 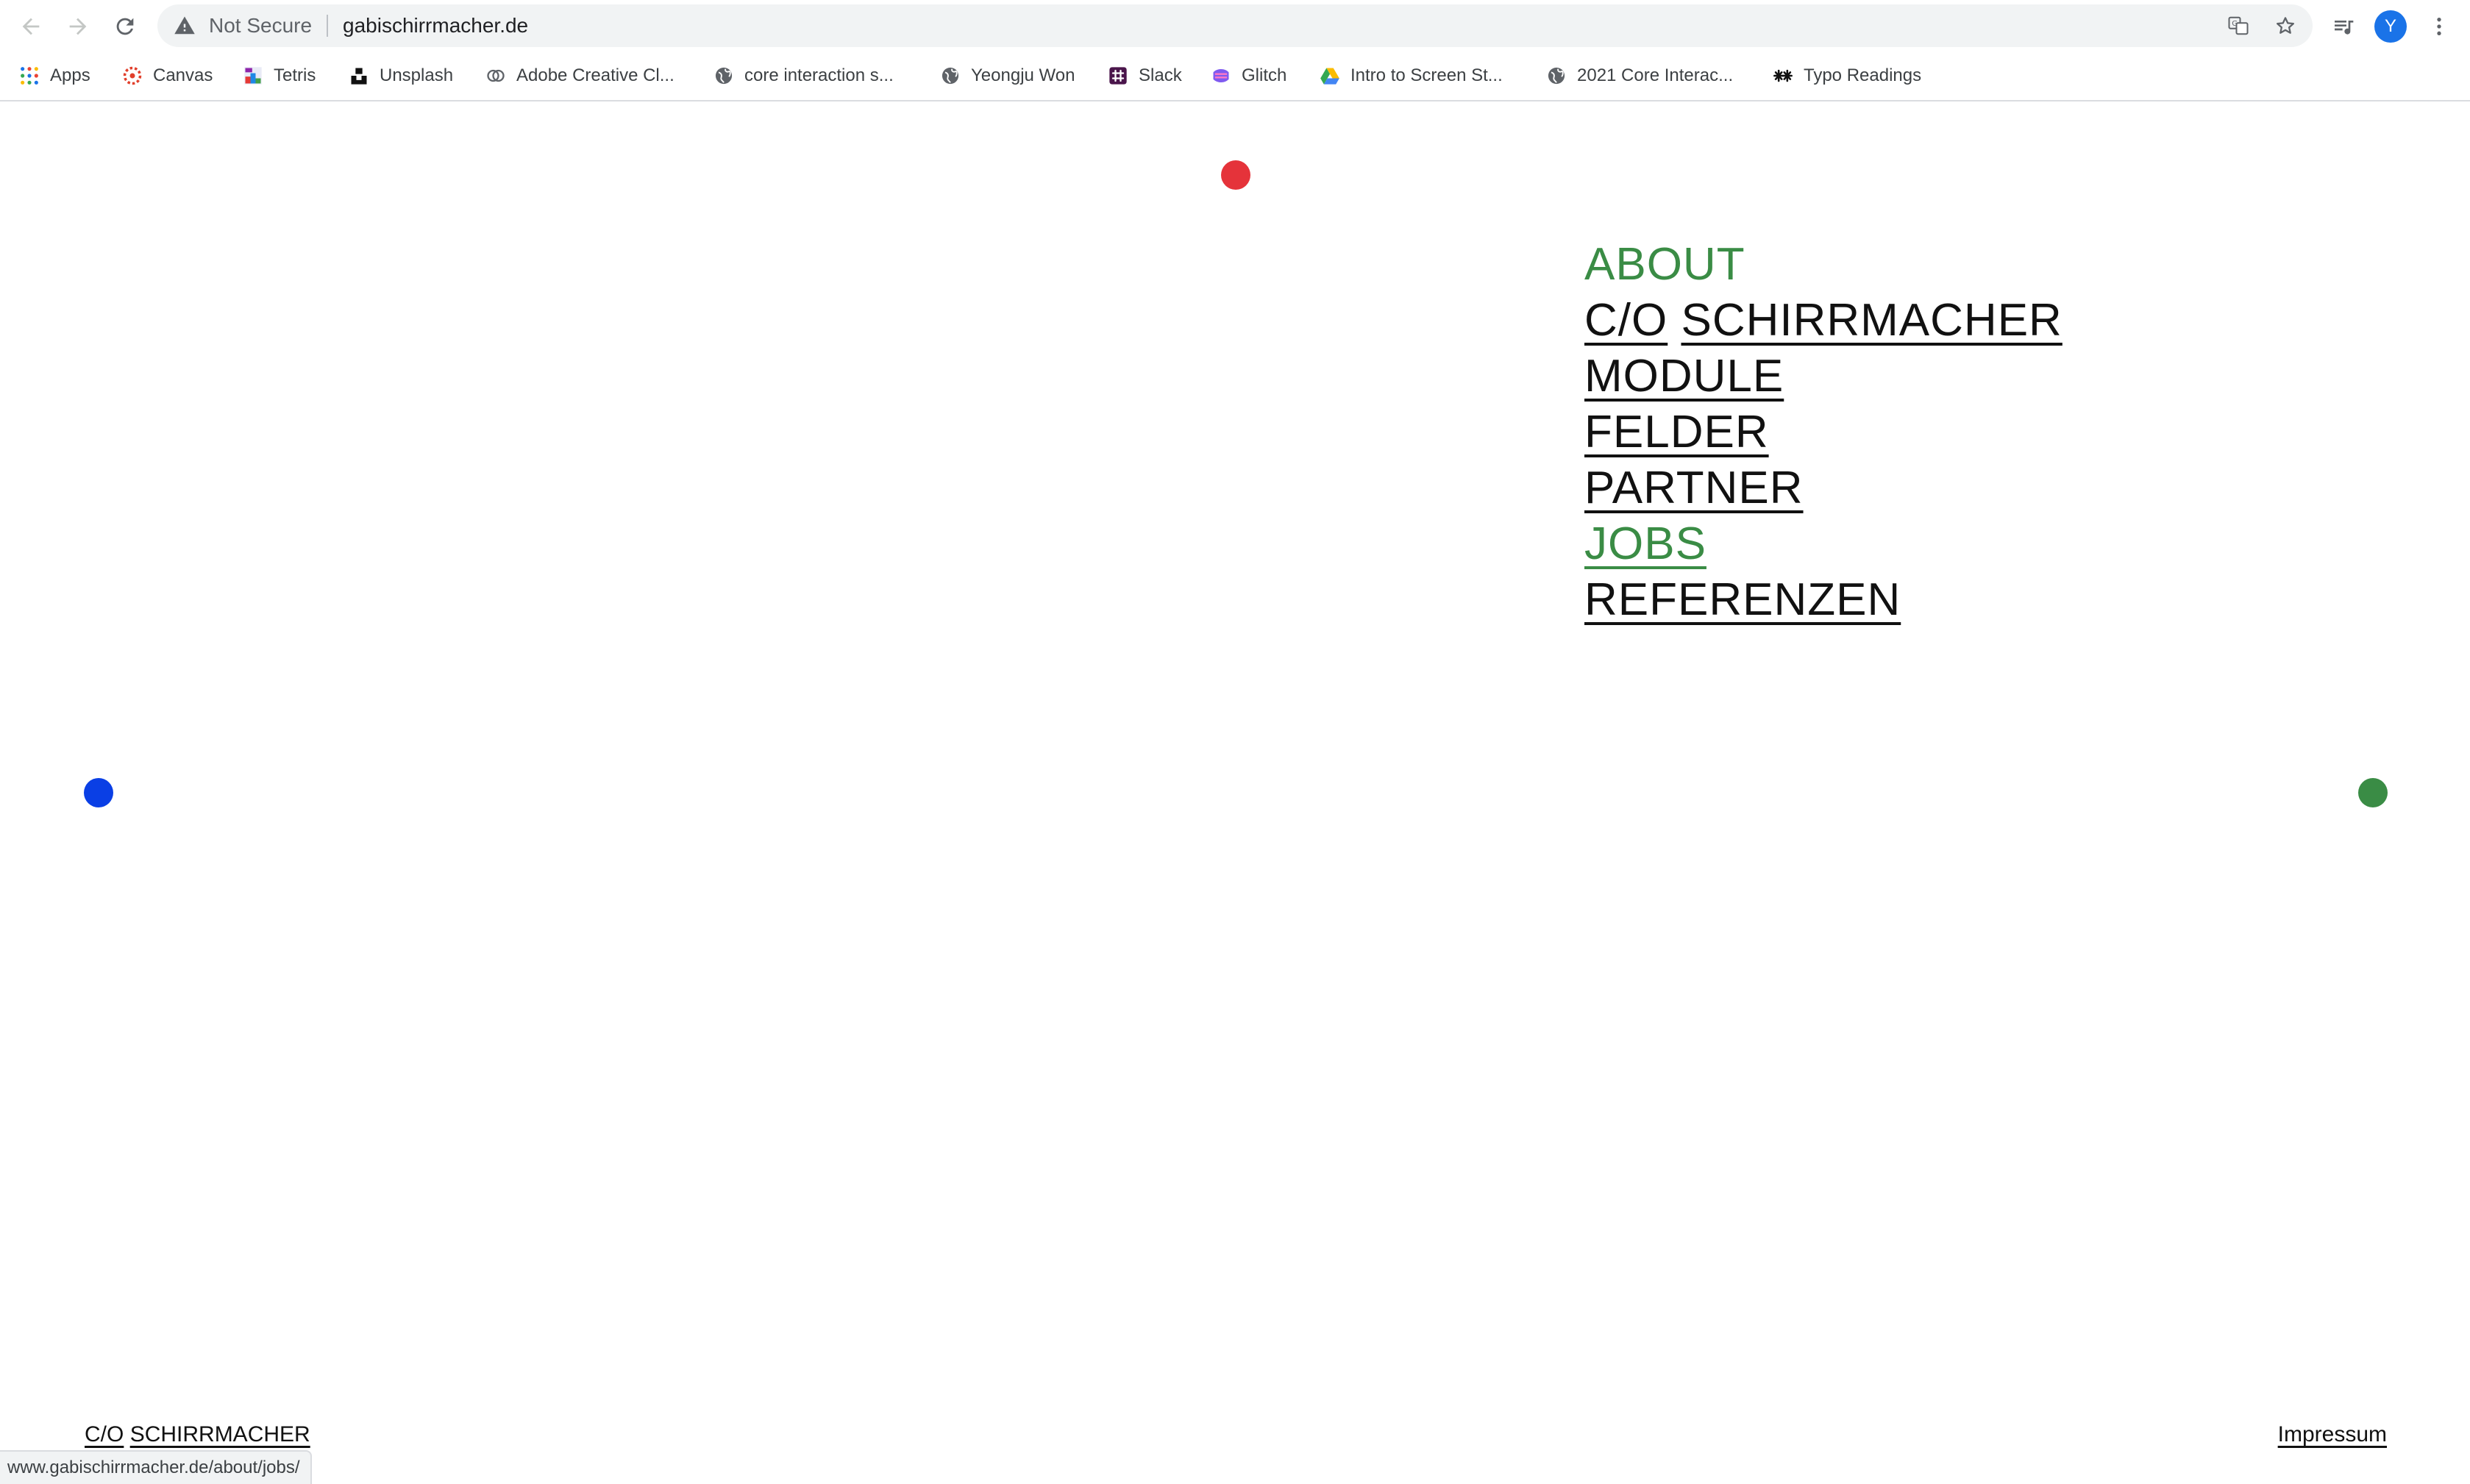 I want to click on warning-icon, so click(x=184, y=25).